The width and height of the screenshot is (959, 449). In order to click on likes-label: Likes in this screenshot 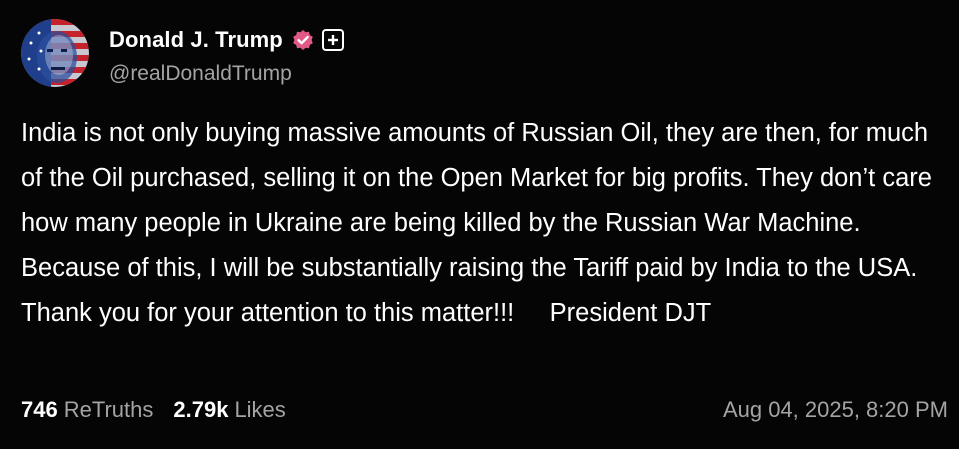, I will do `click(259, 410)`.